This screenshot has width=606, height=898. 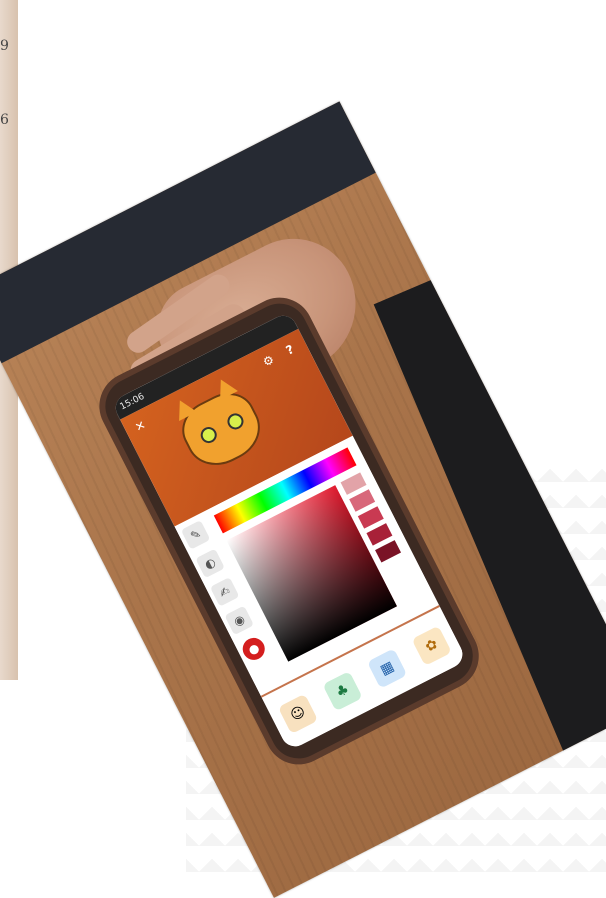 I want to click on stamp-tool-icon: ✎, so click(x=195, y=535).